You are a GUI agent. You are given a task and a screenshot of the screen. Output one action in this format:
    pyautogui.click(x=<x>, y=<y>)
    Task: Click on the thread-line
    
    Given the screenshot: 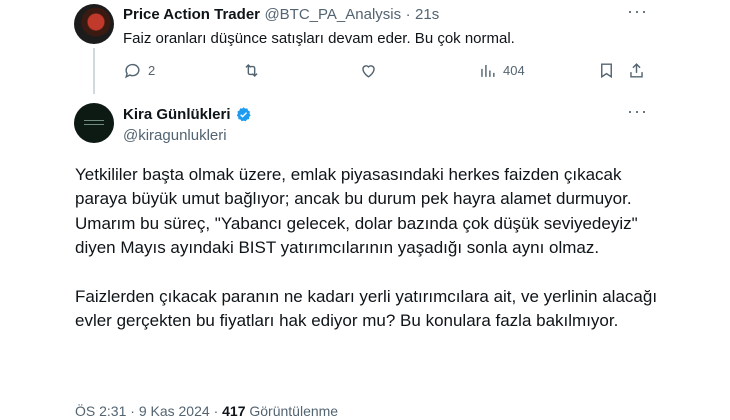 What is the action you would take?
    pyautogui.click(x=94, y=71)
    